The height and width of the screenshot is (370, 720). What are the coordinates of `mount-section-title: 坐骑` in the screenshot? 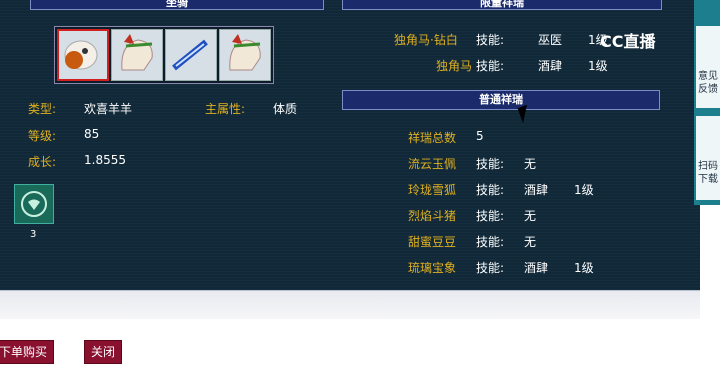 It's located at (177, 5).